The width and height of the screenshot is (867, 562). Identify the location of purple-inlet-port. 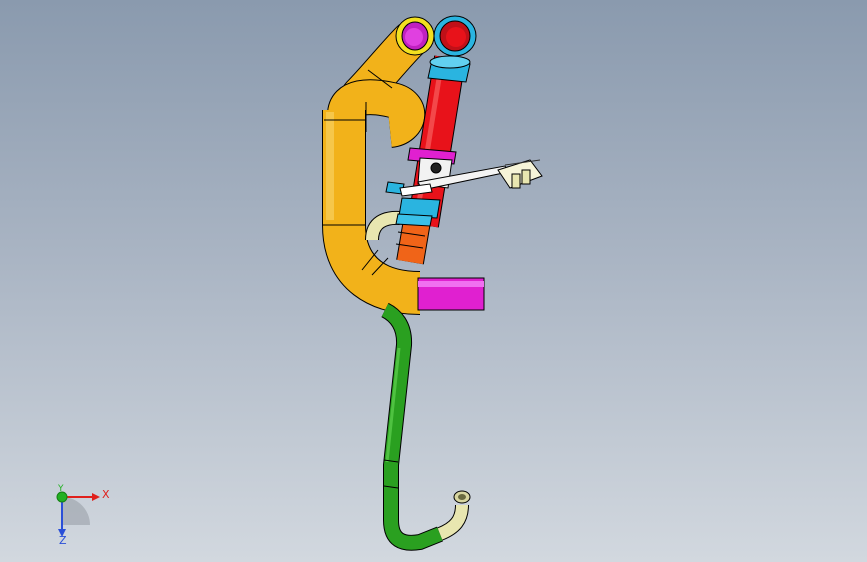
(415, 36).